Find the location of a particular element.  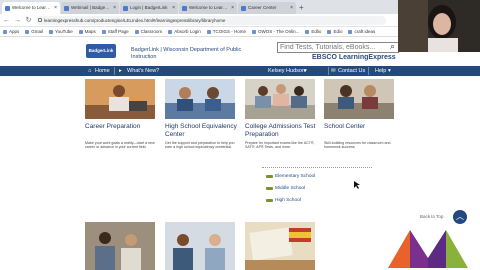

hse-center-image is located at coordinates (200, 99).